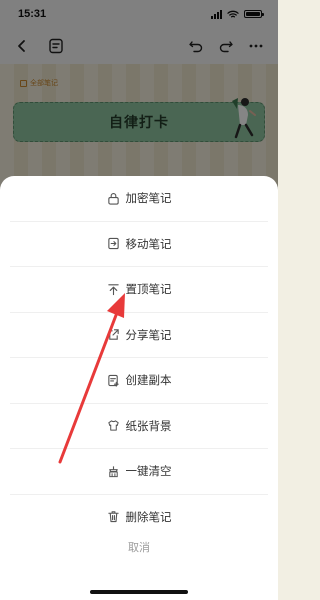  Describe the element at coordinates (148, 198) in the screenshot. I see `menu-label: 加密笔记` at that location.